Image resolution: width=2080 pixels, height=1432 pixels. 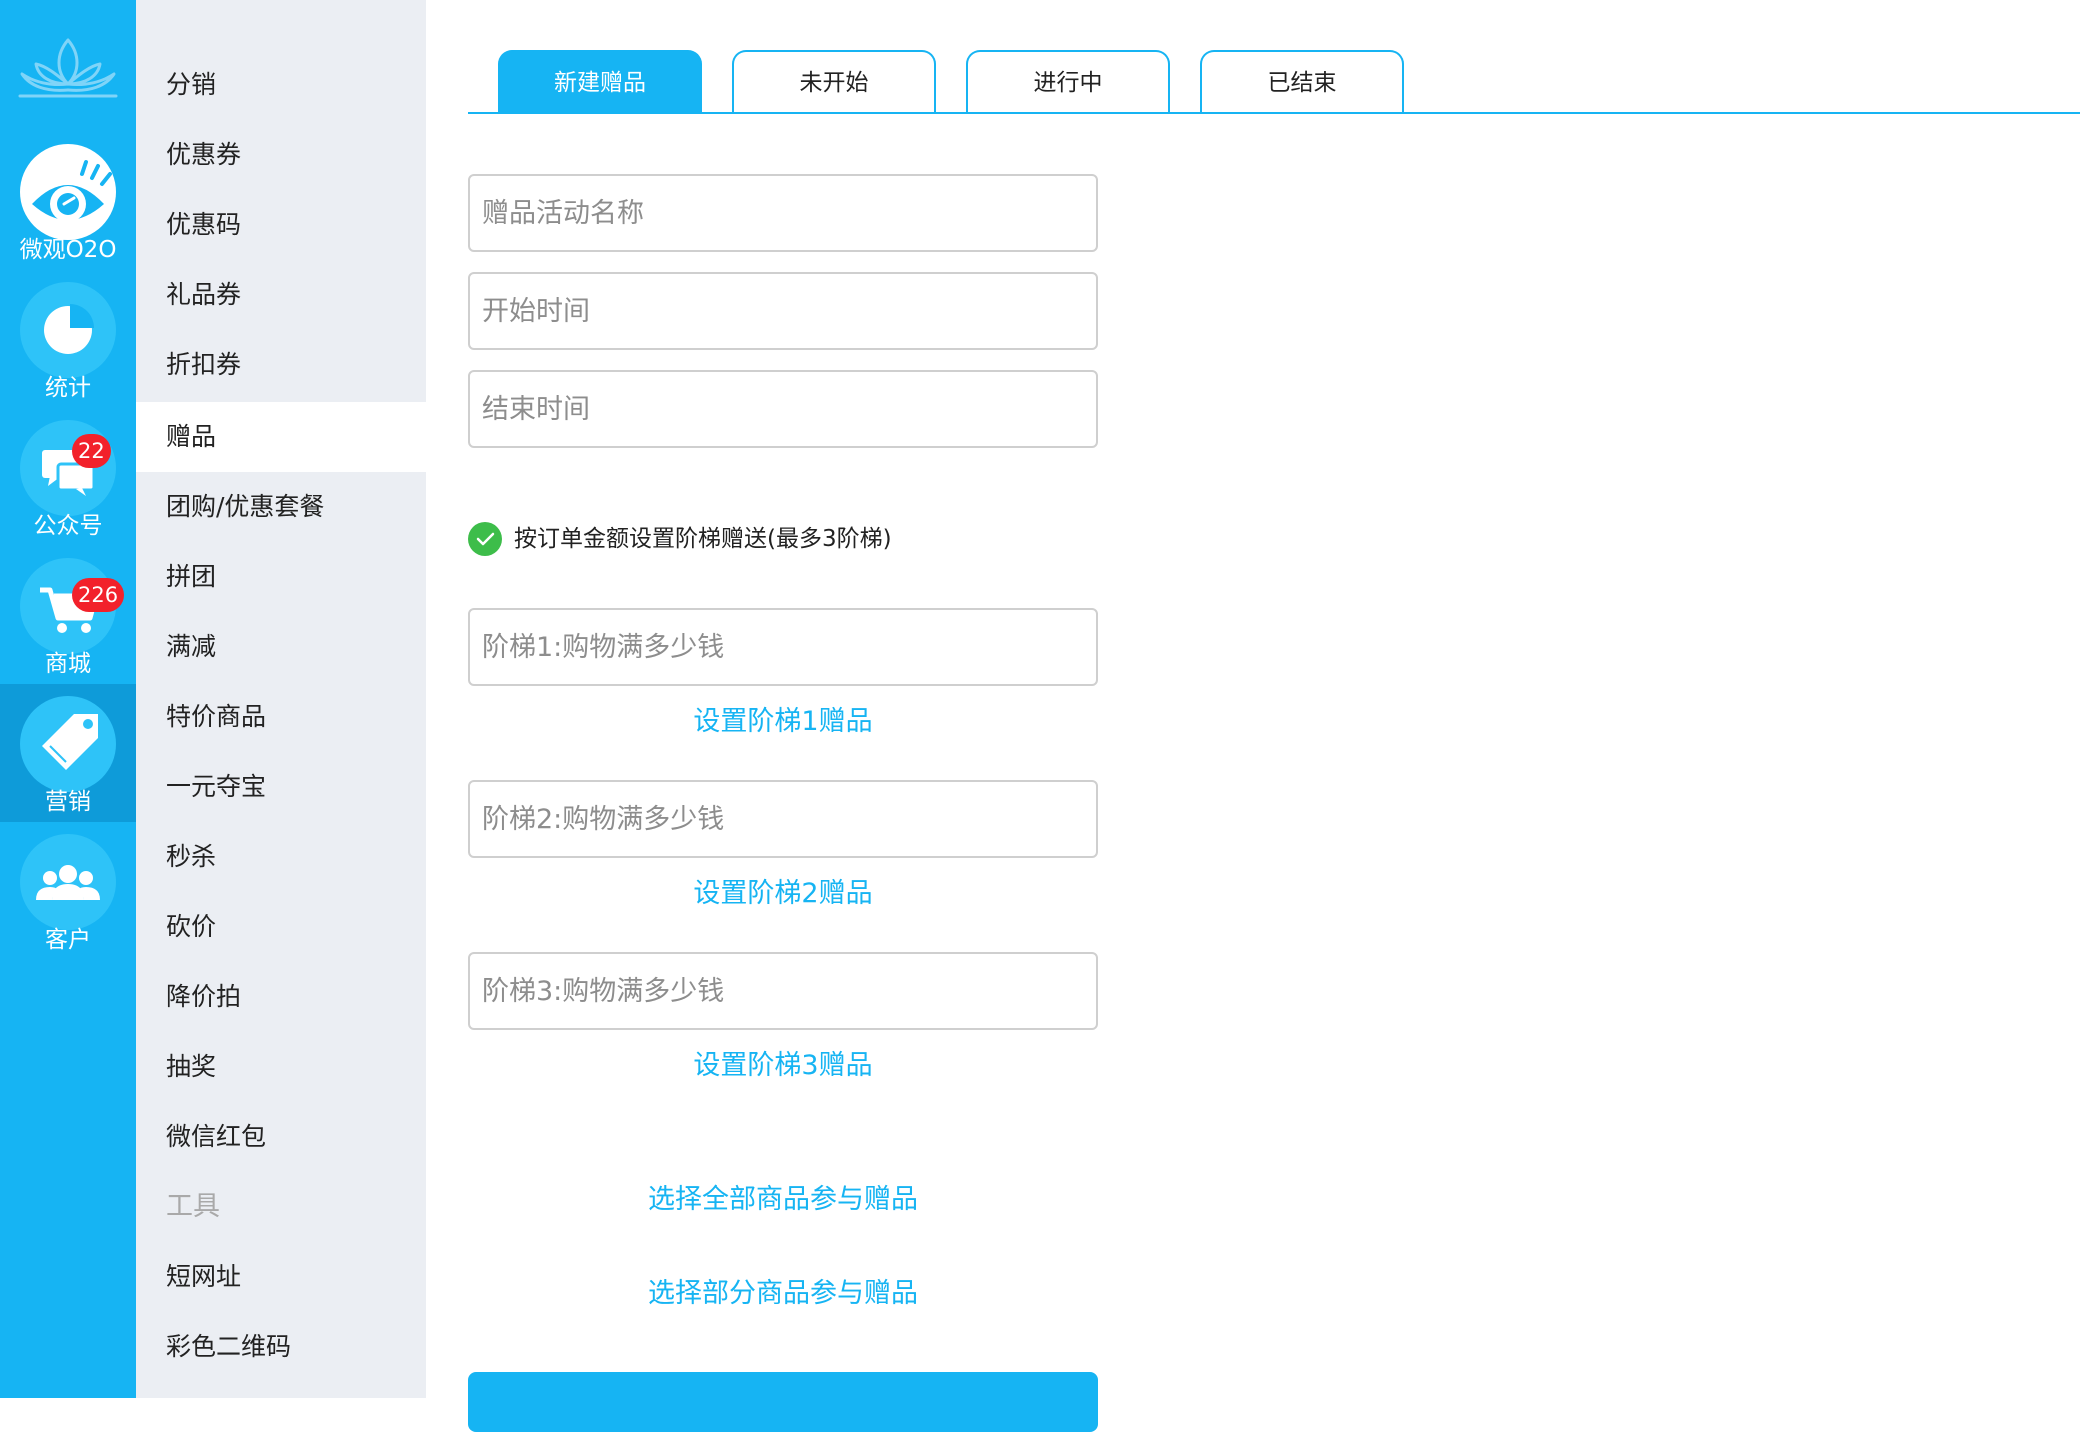 What do you see at coordinates (68, 664) in the screenshot?
I see `rail-label: 商城` at bounding box center [68, 664].